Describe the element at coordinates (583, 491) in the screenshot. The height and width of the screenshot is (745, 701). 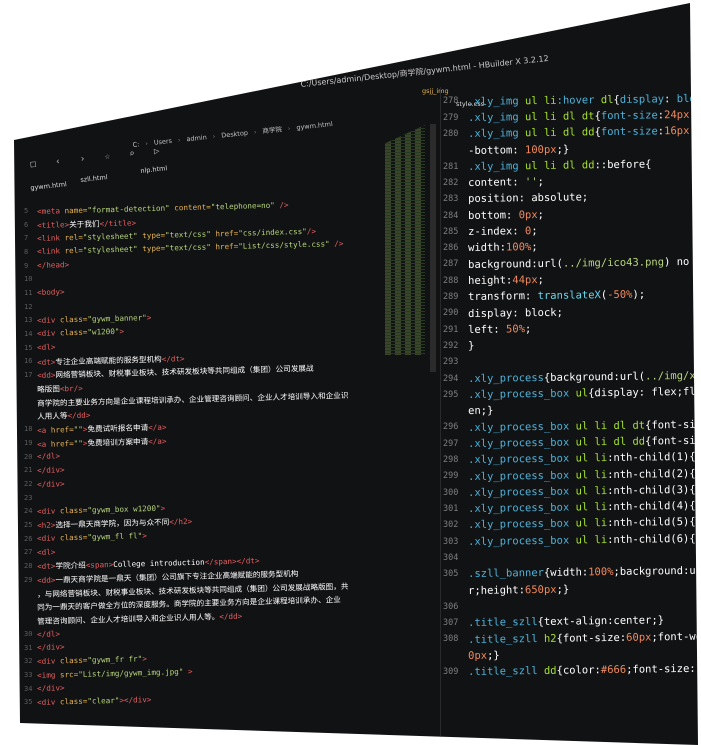
I see `code-line: .xly_process_box ul li:nth-child(3){padd` at that location.